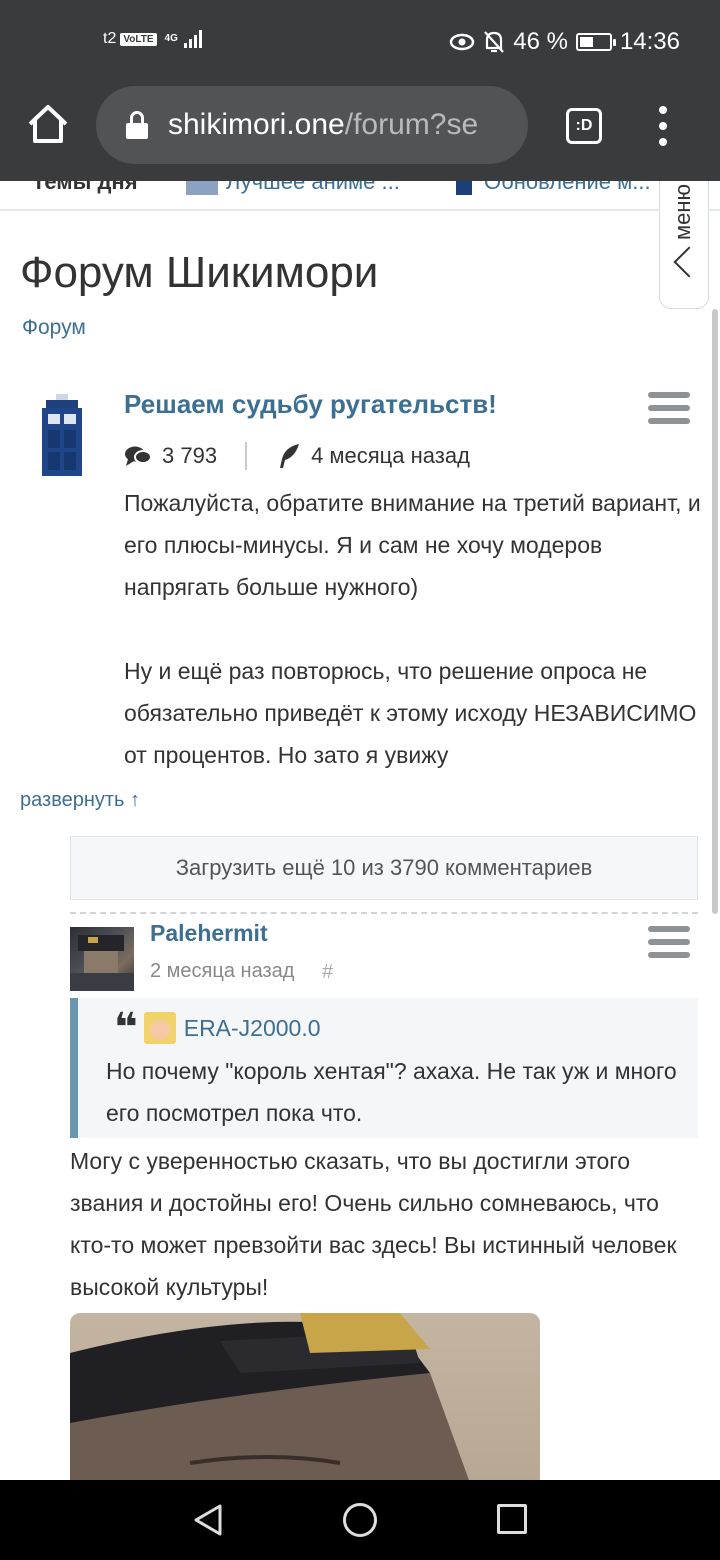  What do you see at coordinates (138, 456) in the screenshot?
I see `comments-icon` at bounding box center [138, 456].